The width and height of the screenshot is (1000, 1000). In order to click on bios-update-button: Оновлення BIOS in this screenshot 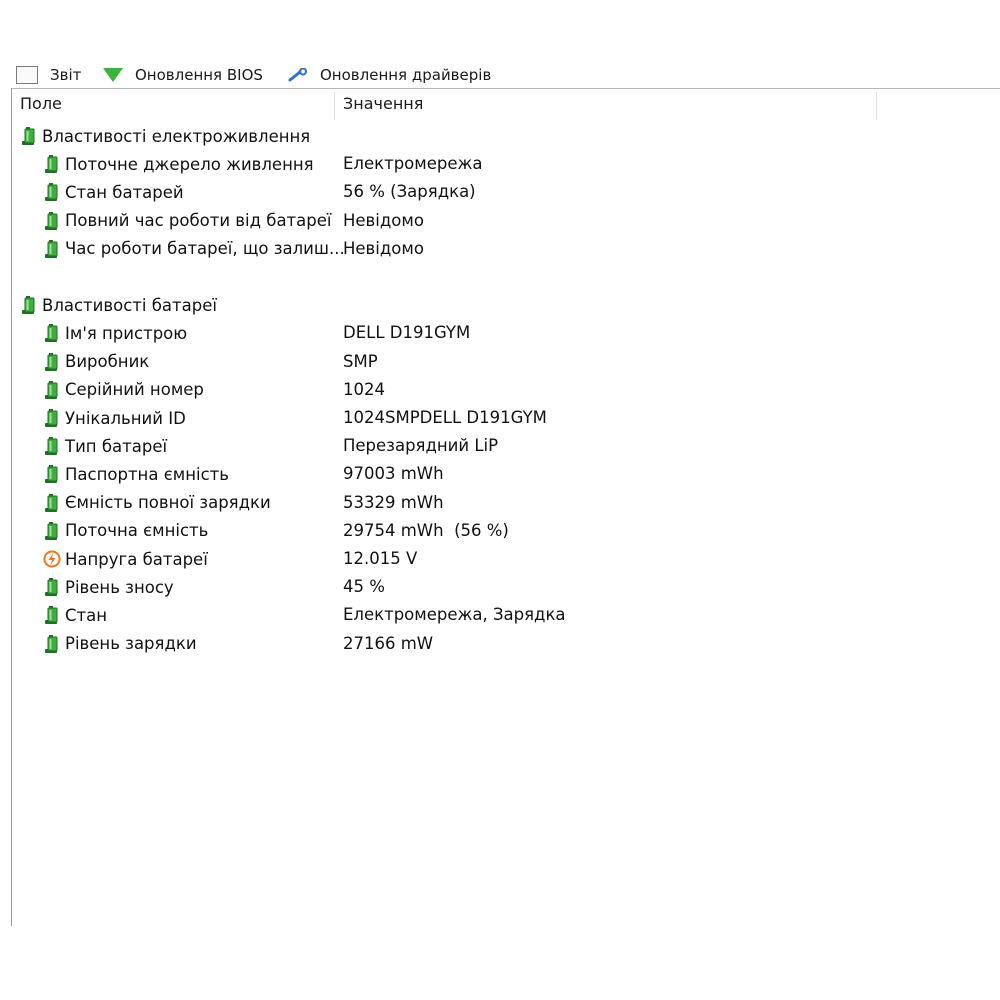, I will do `click(183, 75)`.